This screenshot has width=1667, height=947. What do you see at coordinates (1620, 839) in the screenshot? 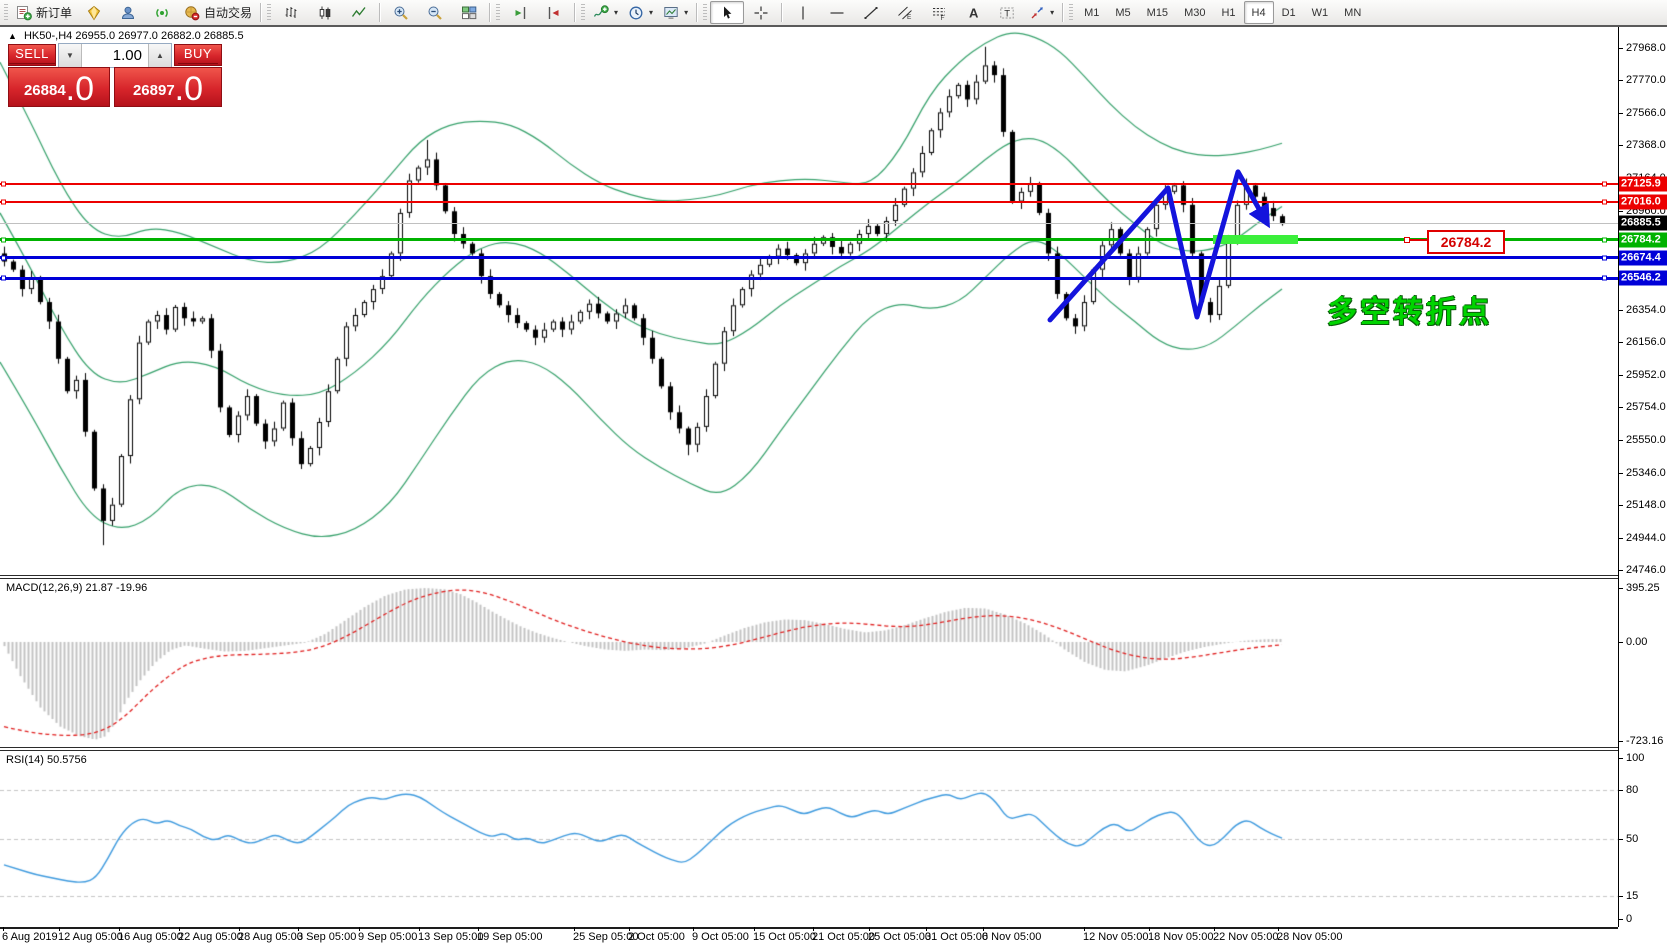
I see `rsi-tick-mark` at bounding box center [1620, 839].